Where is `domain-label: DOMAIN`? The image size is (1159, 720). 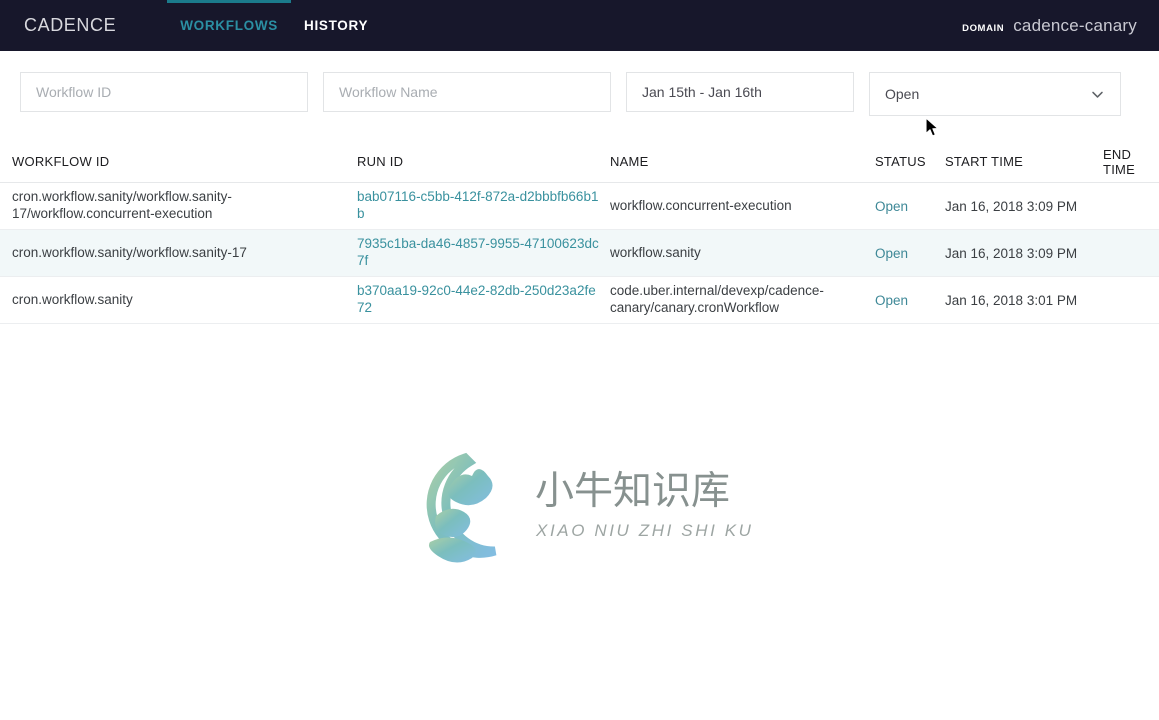
domain-label: DOMAIN is located at coordinates (983, 28).